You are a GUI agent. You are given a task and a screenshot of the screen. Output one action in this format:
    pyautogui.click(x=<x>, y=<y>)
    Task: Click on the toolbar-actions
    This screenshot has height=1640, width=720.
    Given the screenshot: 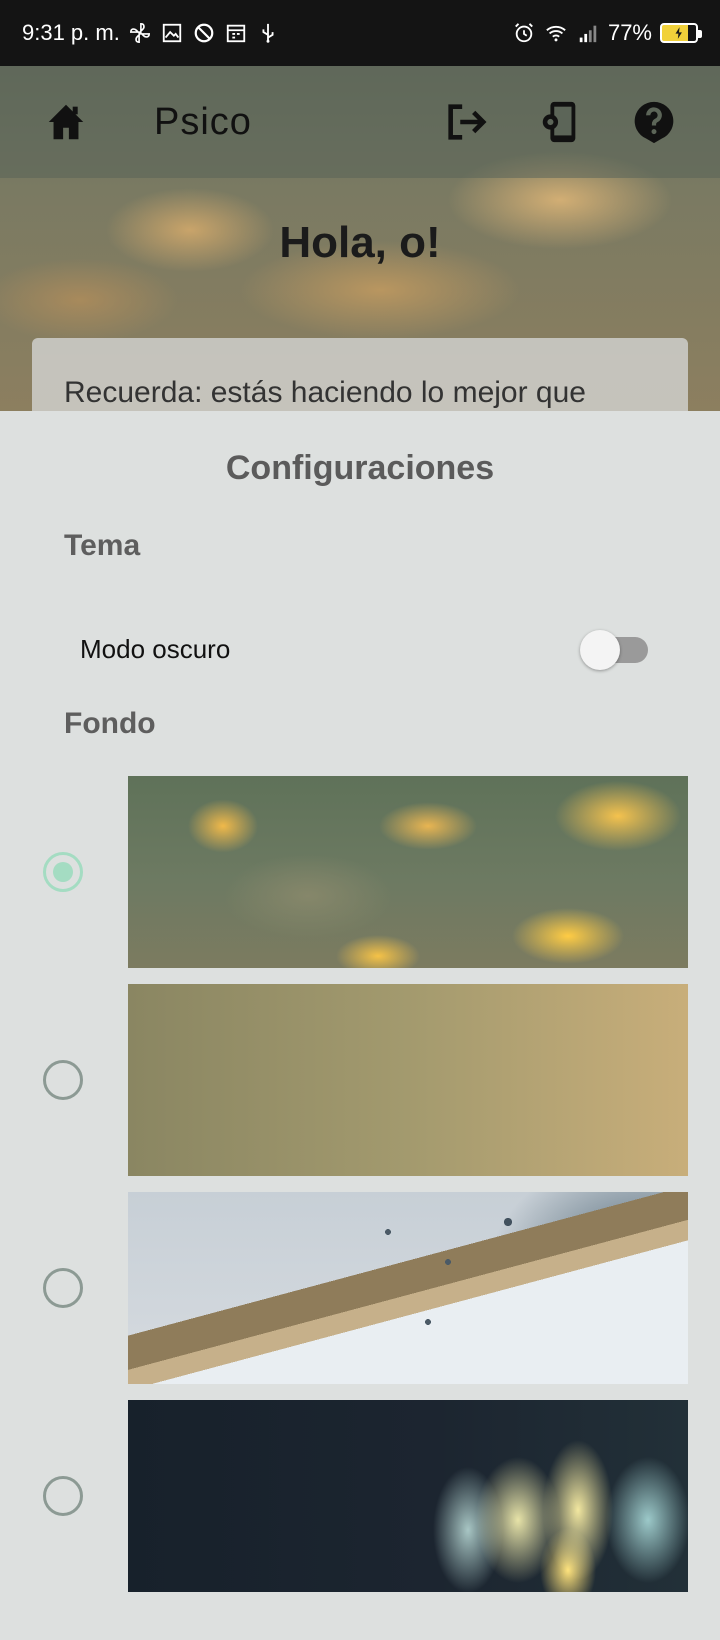 What is the action you would take?
    pyautogui.click(x=560, y=122)
    